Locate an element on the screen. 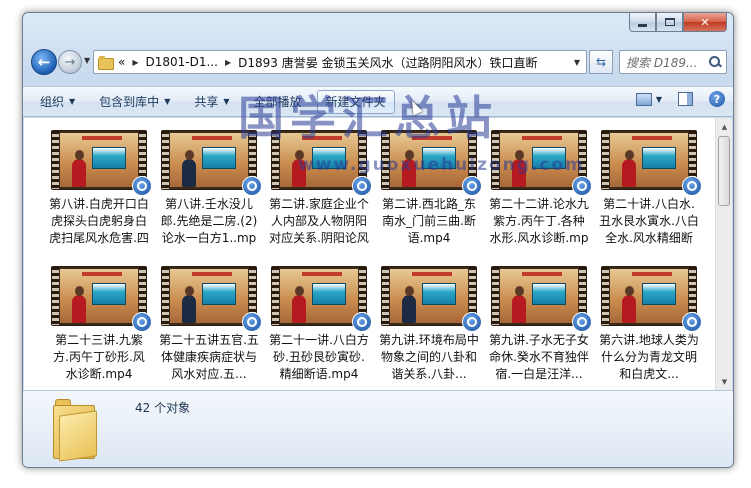 This screenshot has width=751, height=488. breadcrumb-current: D1893 唐誉晏 金锁玉关风水（过路阴阳风水）铁口直断 is located at coordinates (387, 62).